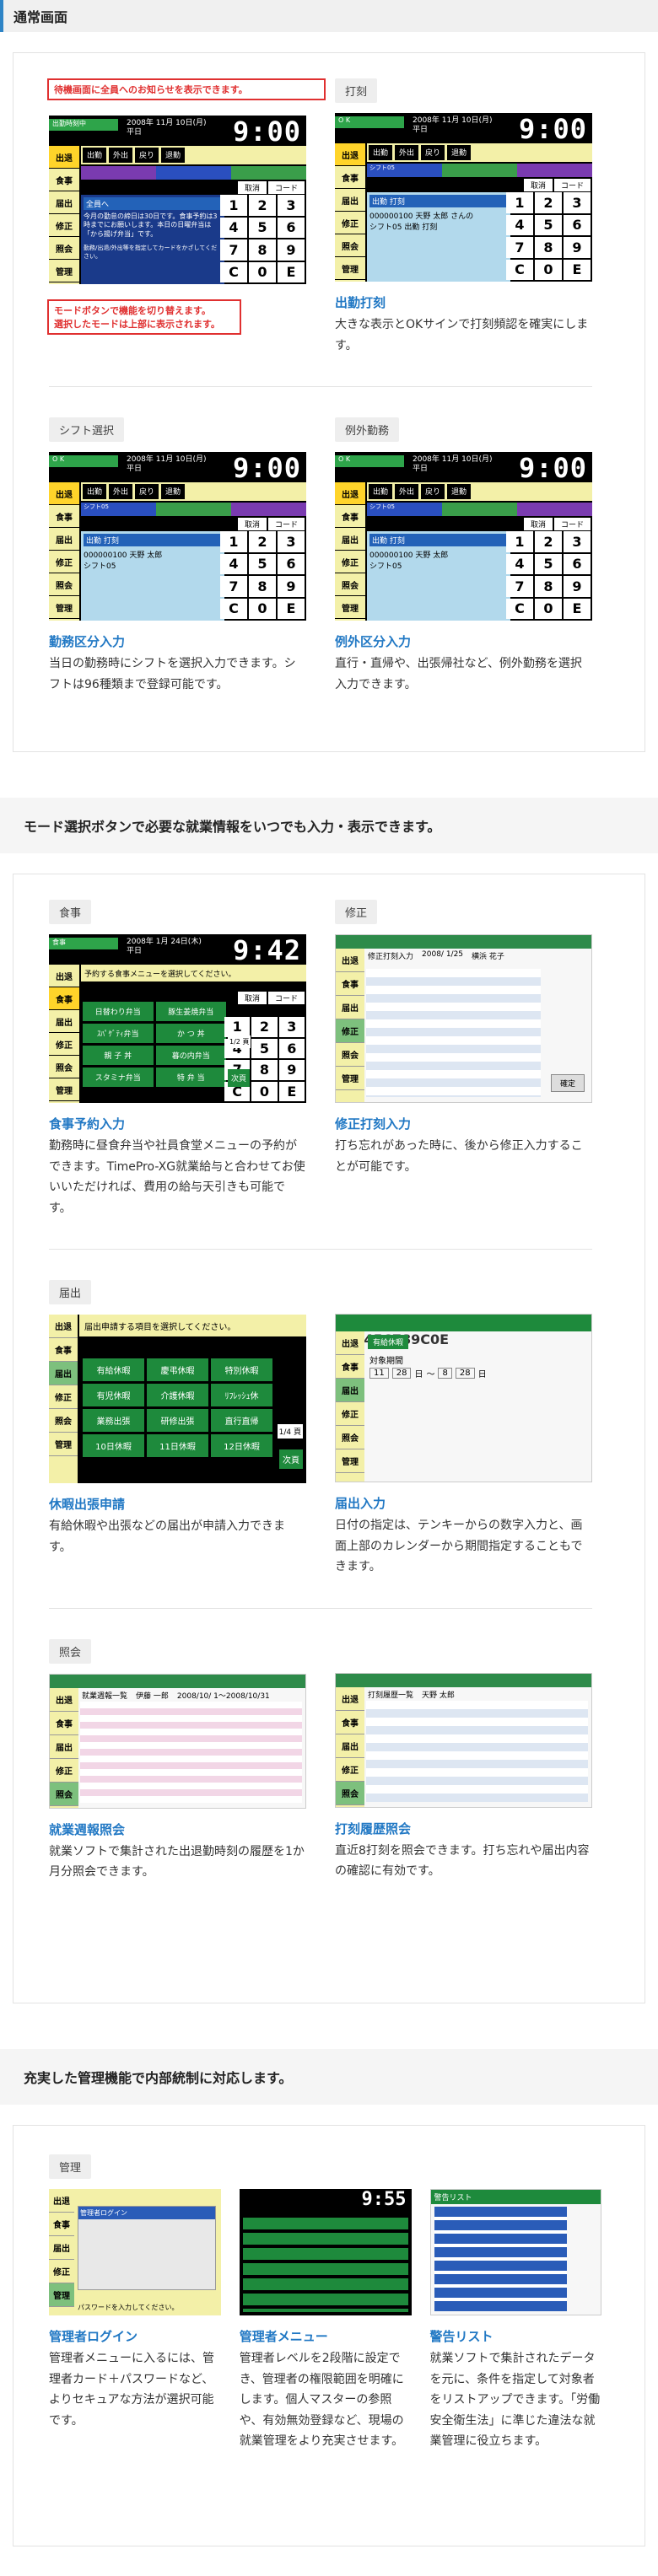 The image size is (658, 2576). What do you see at coordinates (114, 1445) in the screenshot?
I see `leave-button: 10日休暇` at bounding box center [114, 1445].